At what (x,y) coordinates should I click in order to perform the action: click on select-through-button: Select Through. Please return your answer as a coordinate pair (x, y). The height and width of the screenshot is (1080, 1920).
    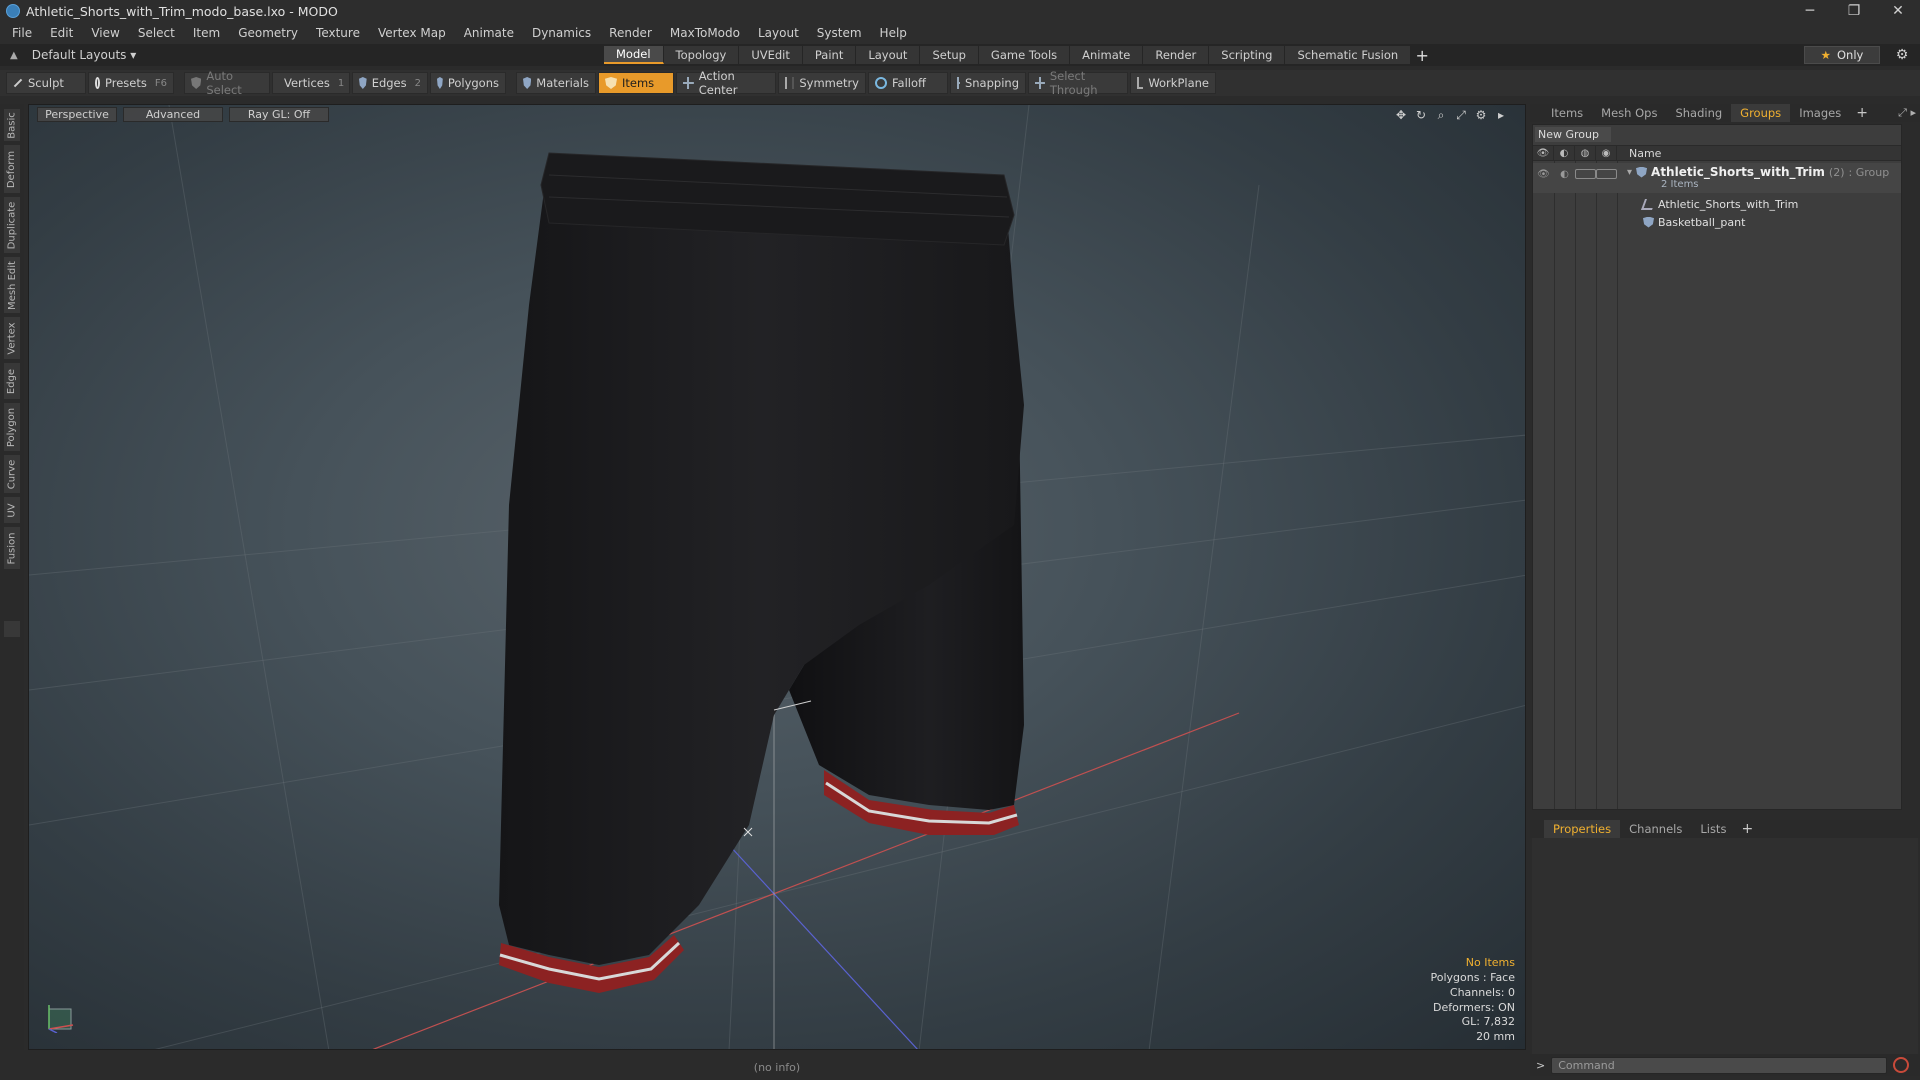
    Looking at the image, I should click on (1078, 83).